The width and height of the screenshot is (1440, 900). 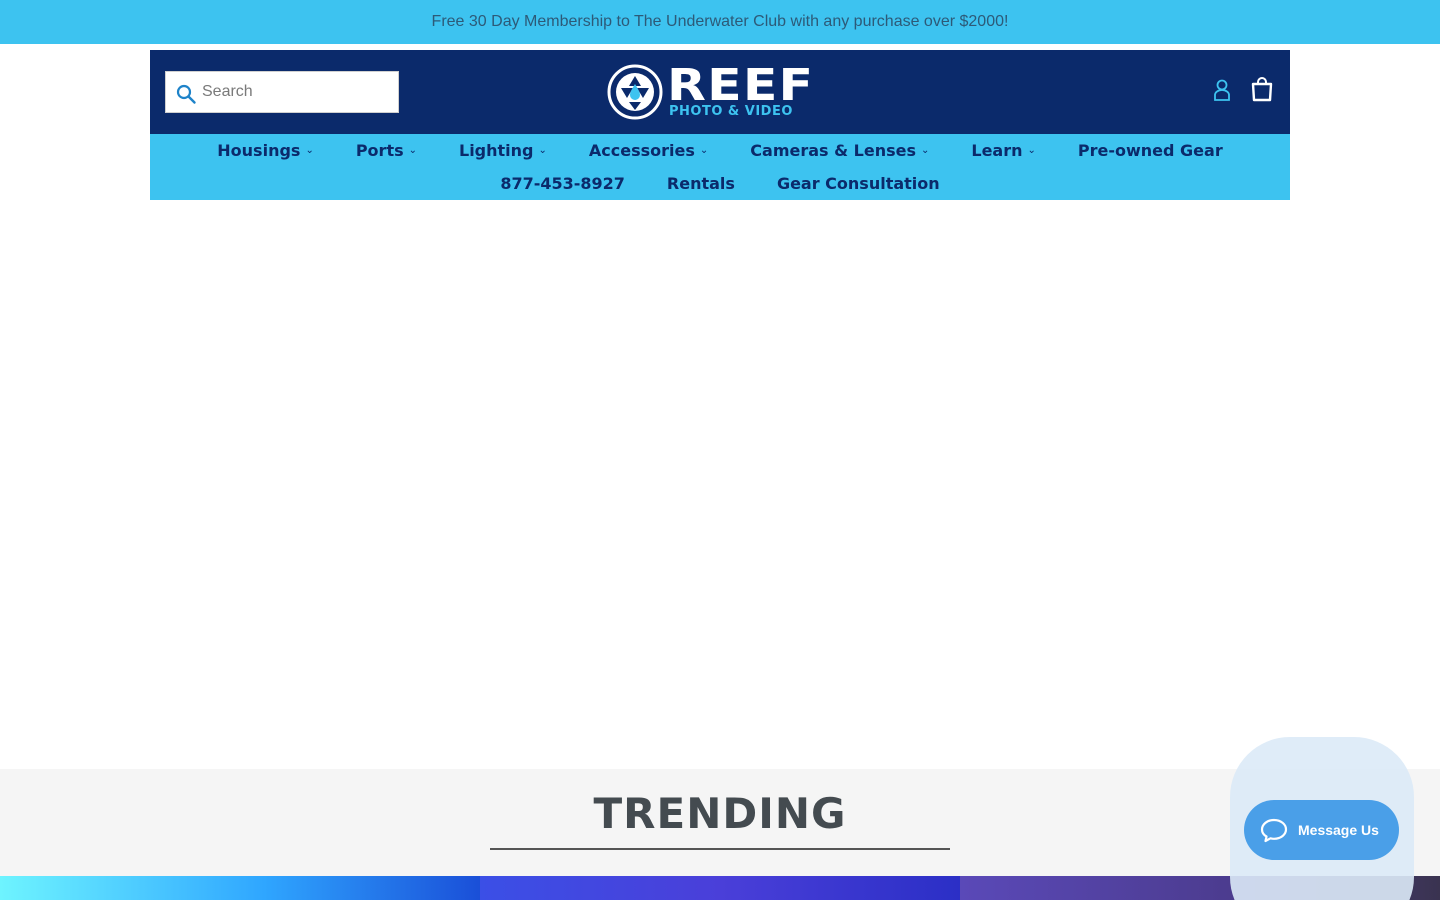 I want to click on nav-item-label: Pre-owned Gear, so click(x=1150, y=150).